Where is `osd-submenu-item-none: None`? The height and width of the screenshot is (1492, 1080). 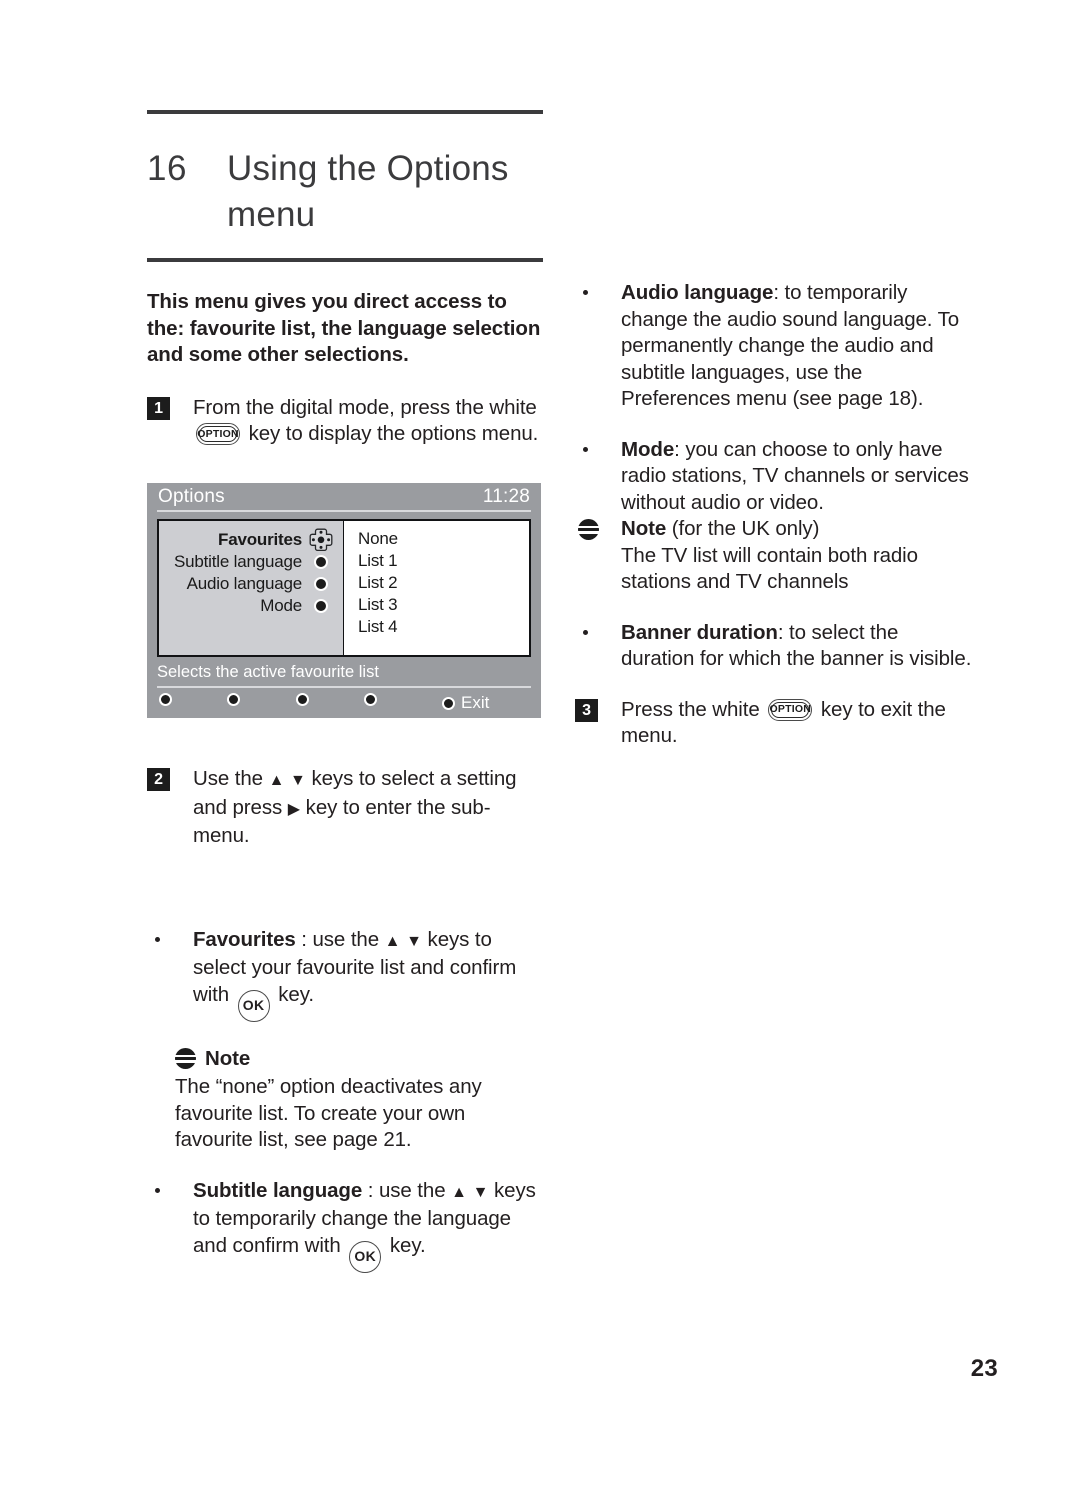 osd-submenu-item-none: None is located at coordinates (443, 539).